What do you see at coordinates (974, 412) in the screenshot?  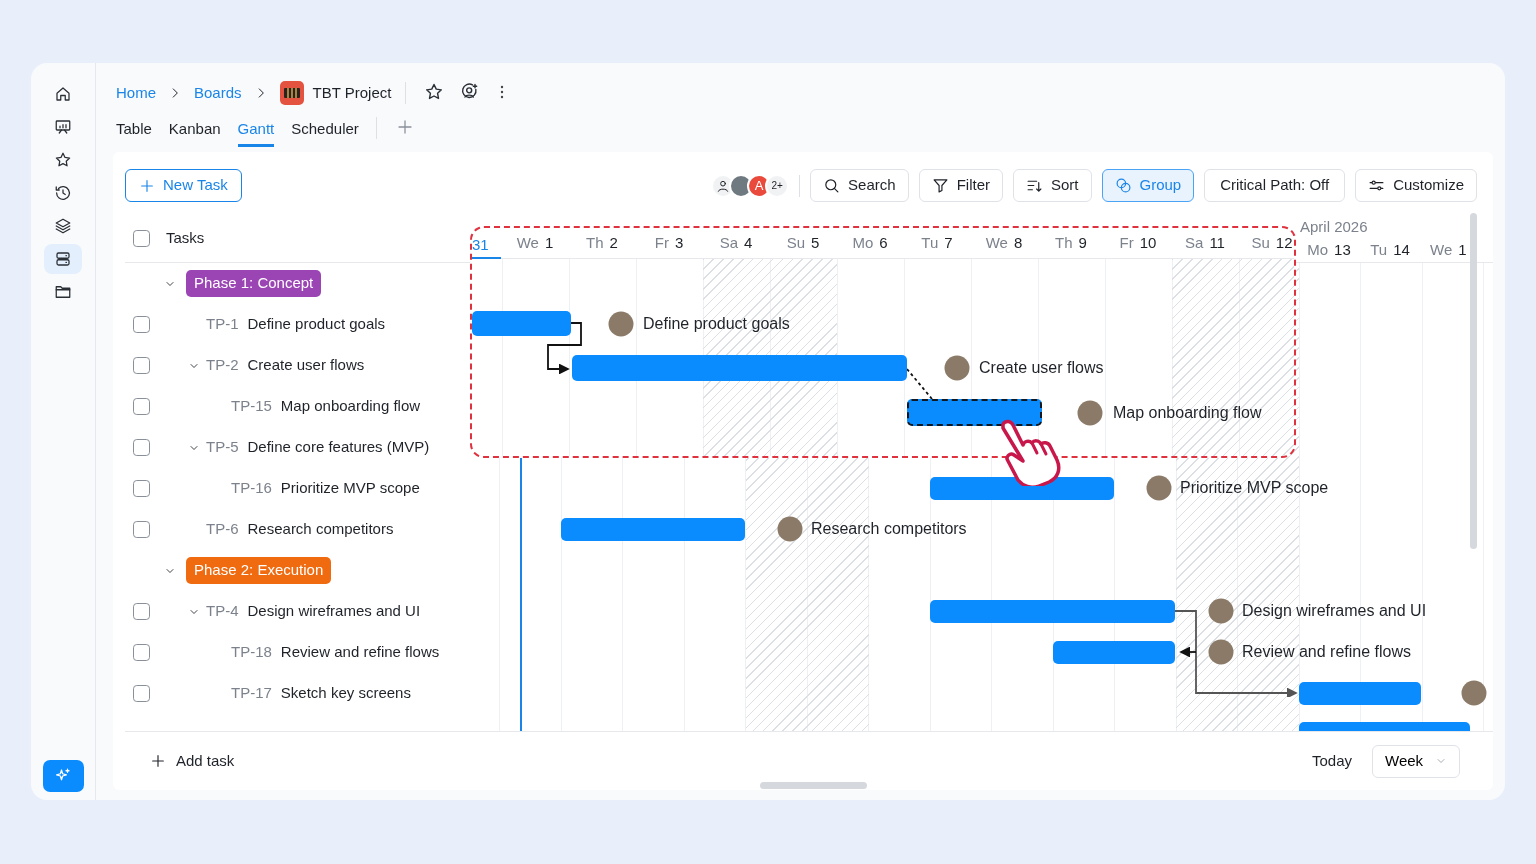 I see `task-bar` at bounding box center [974, 412].